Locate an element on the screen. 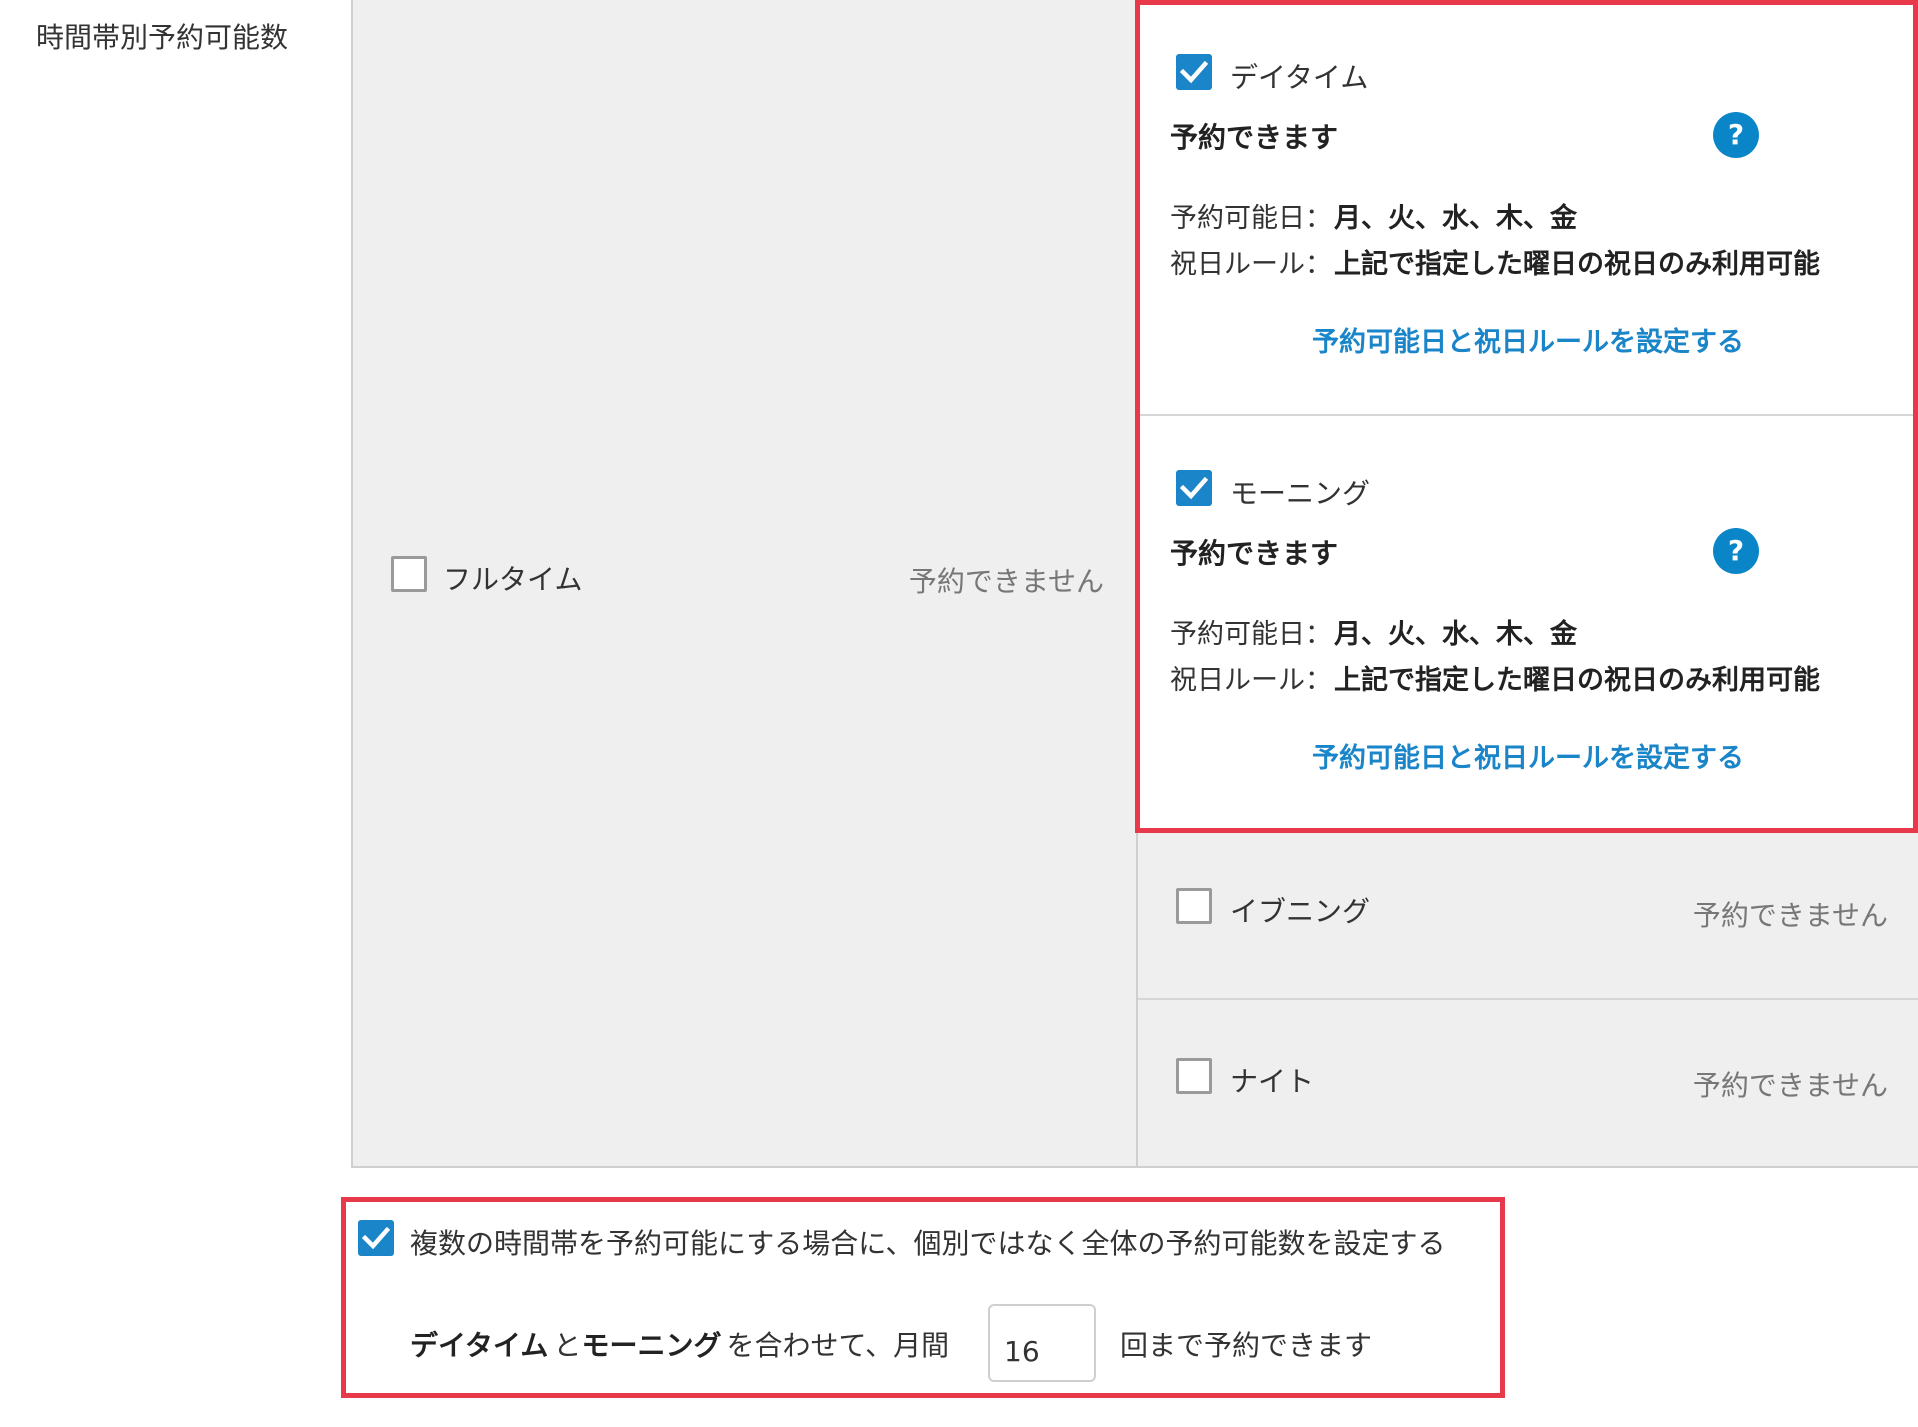 Image resolution: width=1918 pixels, height=1427 pixels. combined-summary: デイタイム とモーニング を合わせて、月間 is located at coordinates (679, 1344).